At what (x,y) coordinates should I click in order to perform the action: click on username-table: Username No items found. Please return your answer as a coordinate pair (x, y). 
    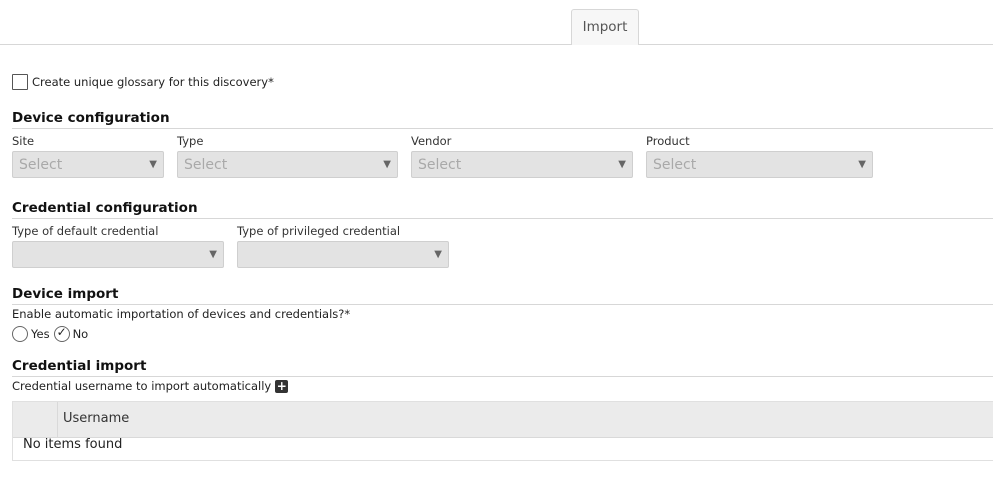
    Looking at the image, I should click on (502, 431).